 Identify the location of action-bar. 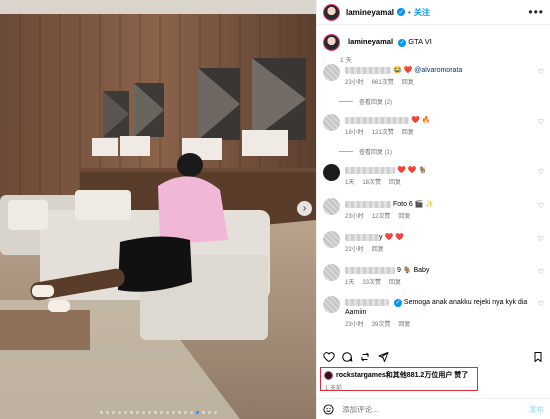
(433, 357).